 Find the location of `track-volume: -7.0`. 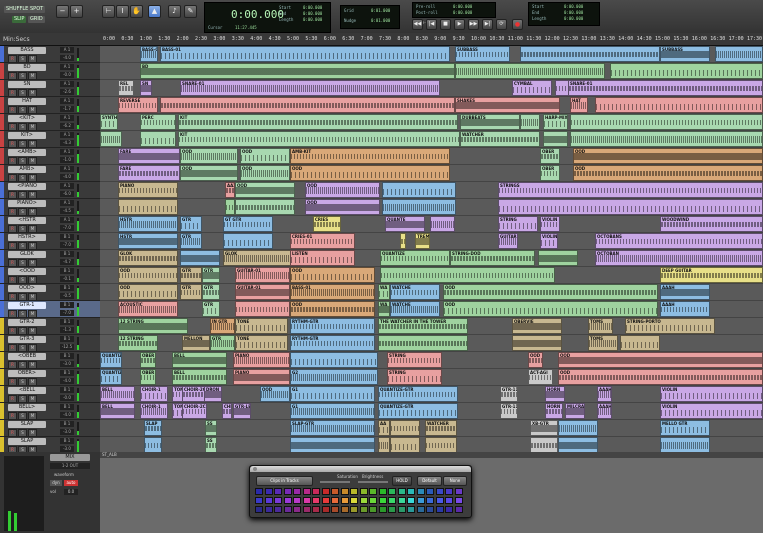

track-volume: -7.0 is located at coordinates (67, 228).